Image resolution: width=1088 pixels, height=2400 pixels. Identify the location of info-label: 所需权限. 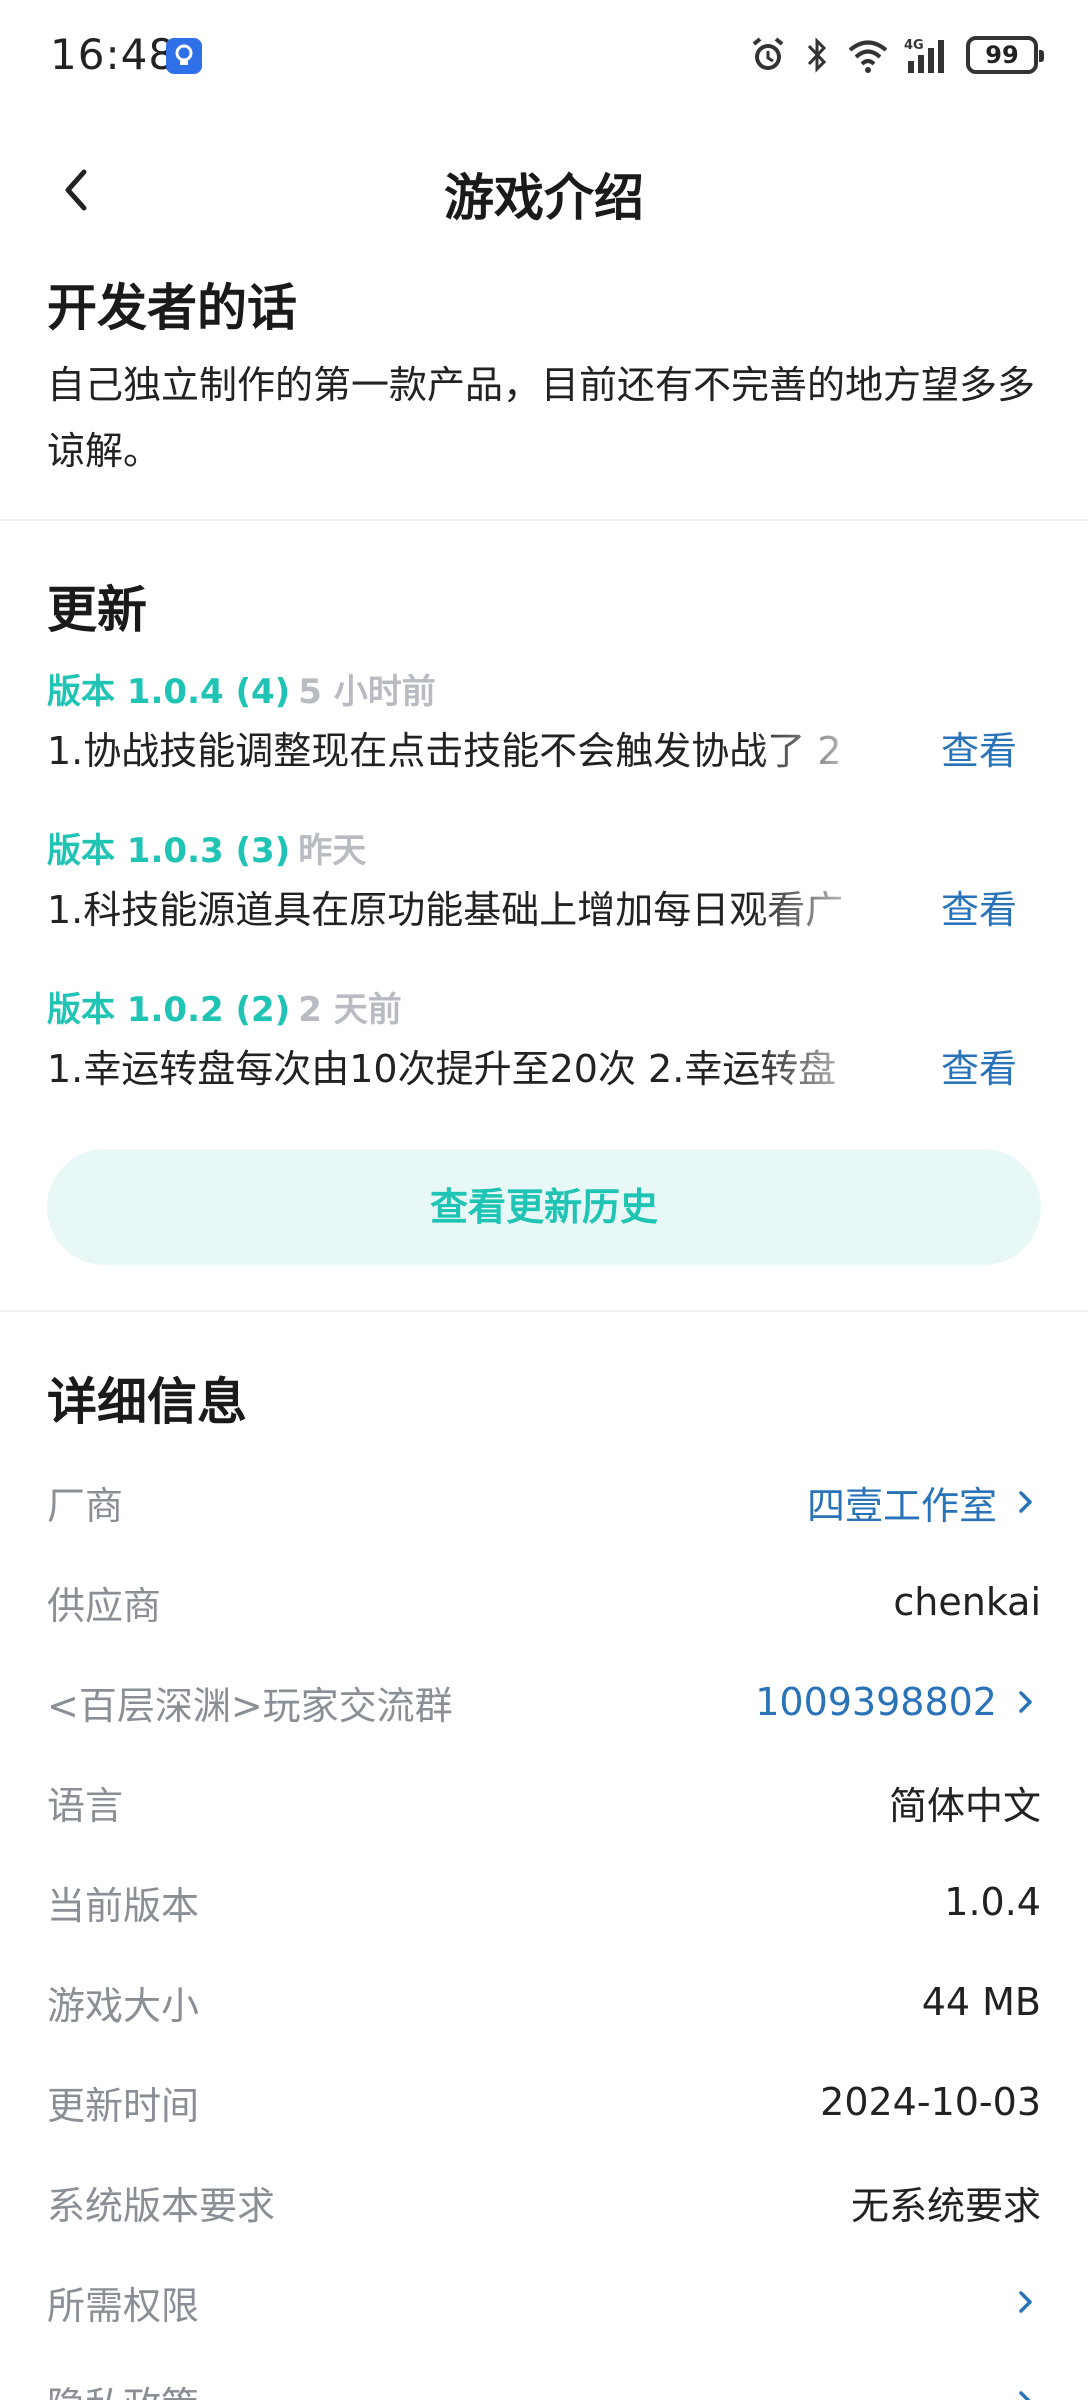
(123, 2305).